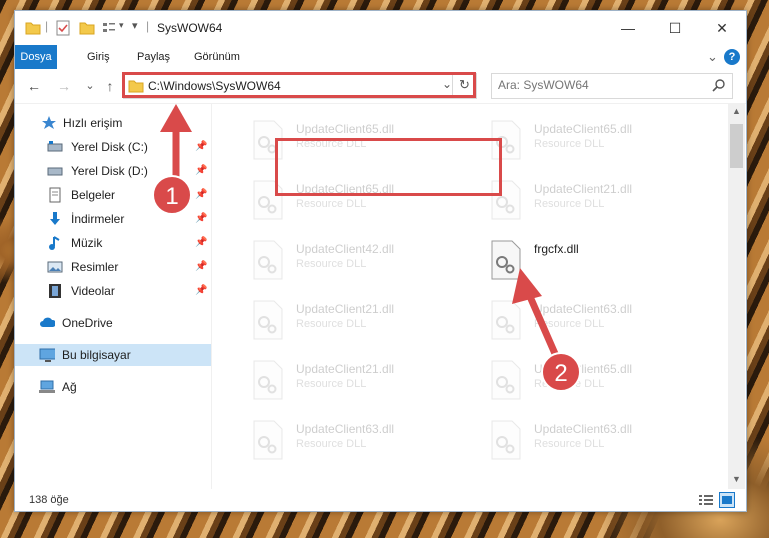 This screenshot has width=769, height=538. I want to click on sidebar-item-downloads: İndirmeler 📌, so click(113, 219).